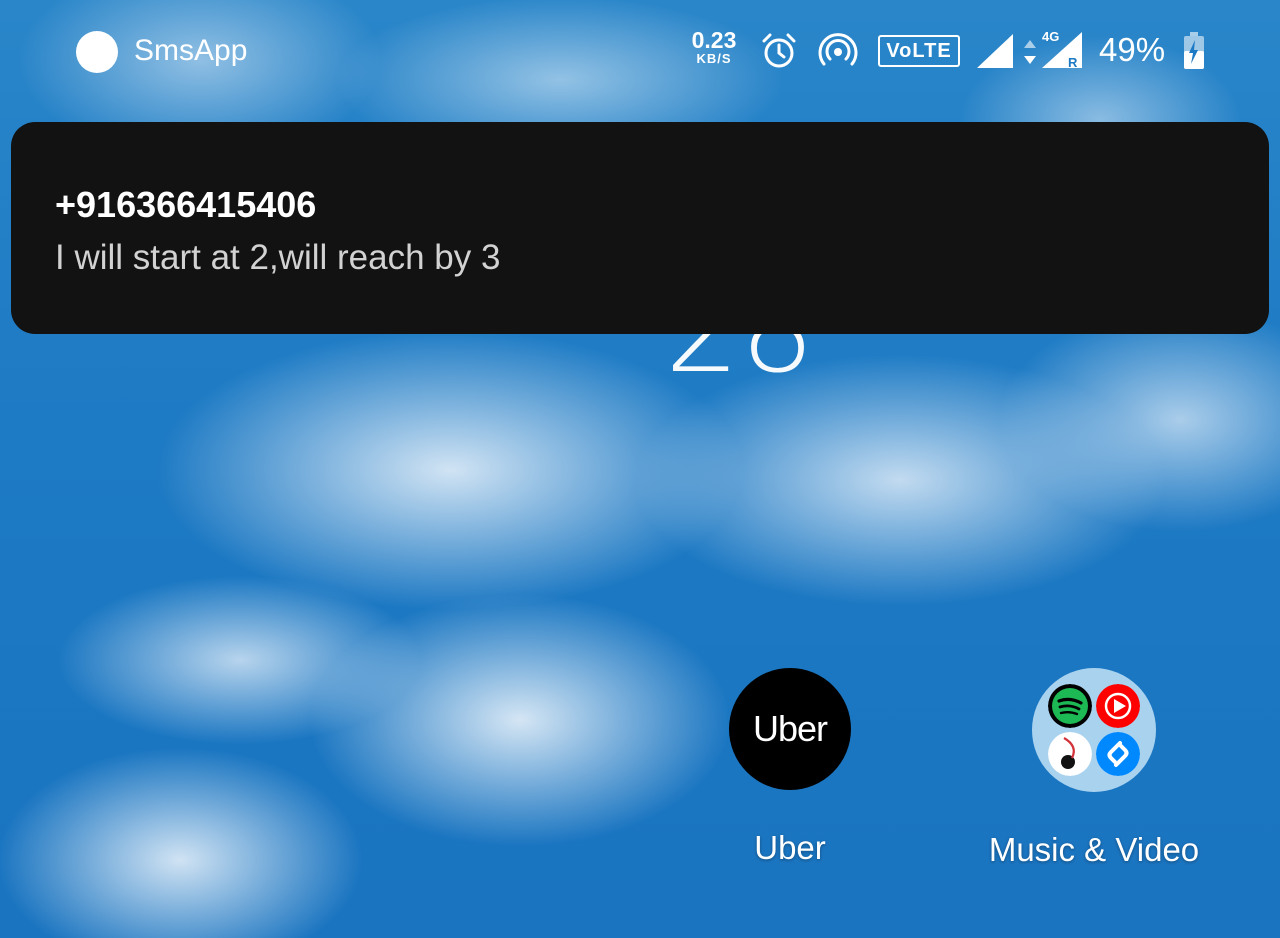 Image resolution: width=1280 pixels, height=938 pixels. What do you see at coordinates (1051, 36) in the screenshot?
I see `network-type-label: 4G` at bounding box center [1051, 36].